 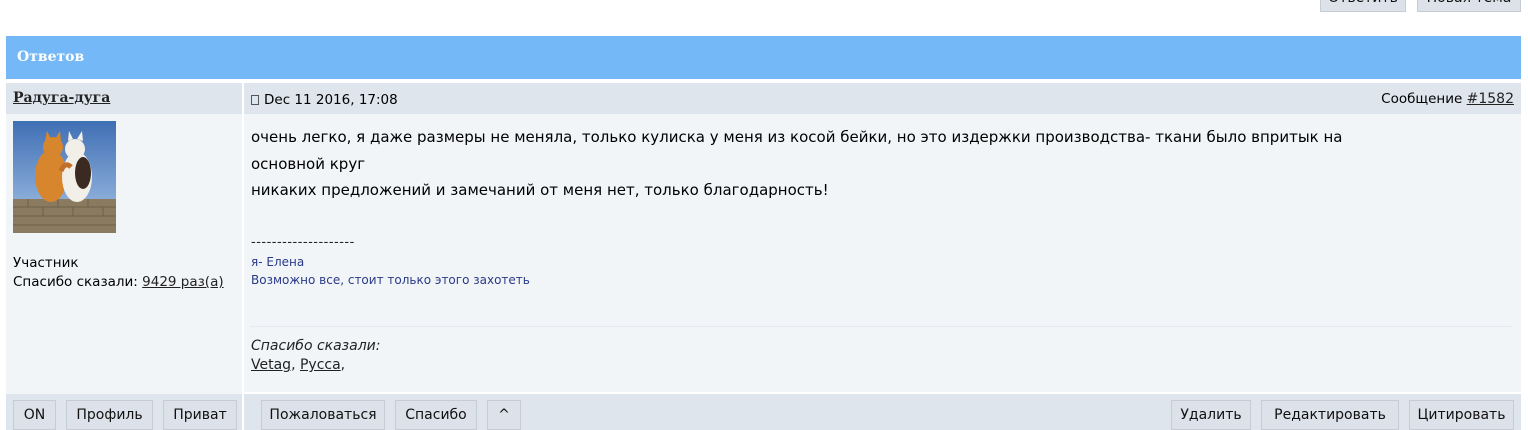 What do you see at coordinates (881, 326) in the screenshot?
I see `thanks-divider` at bounding box center [881, 326].